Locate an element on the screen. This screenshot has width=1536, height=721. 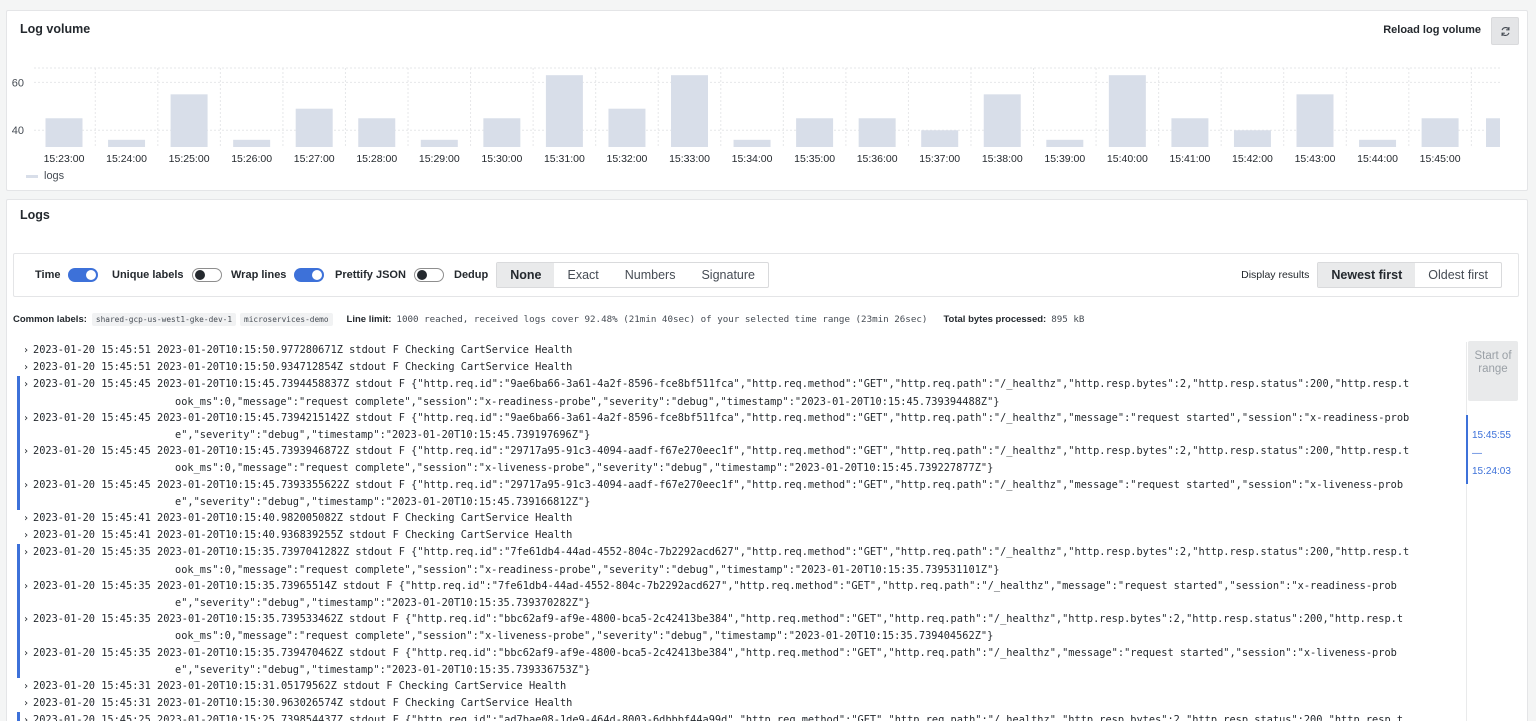
prettify-json-switch is located at coordinates (428, 275).